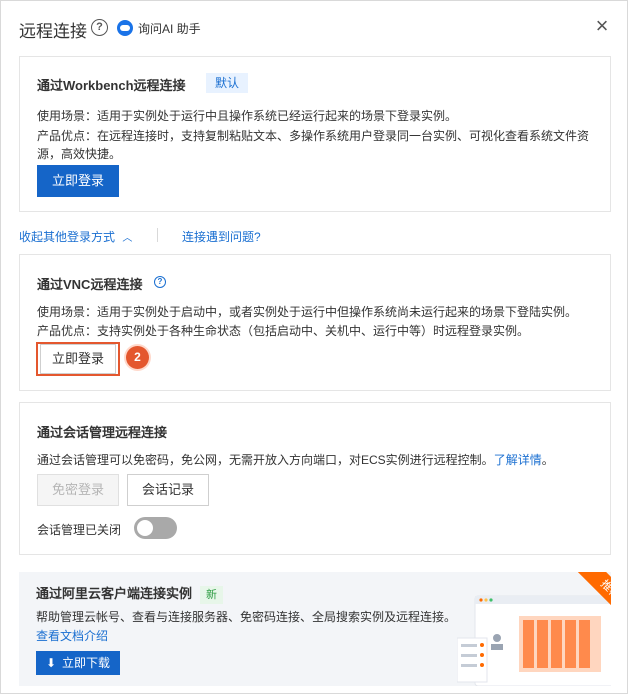  What do you see at coordinates (227, 83) in the screenshot?
I see `default-badge: 默认` at bounding box center [227, 83].